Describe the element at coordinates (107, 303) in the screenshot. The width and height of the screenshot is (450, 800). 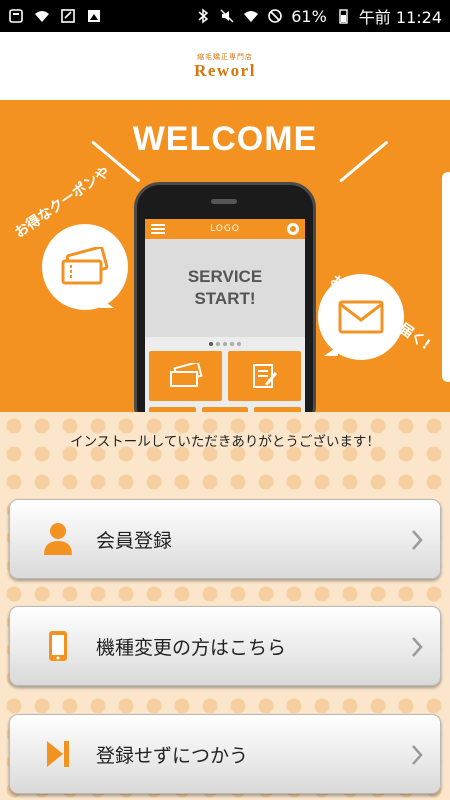
I see `bubble-tail-left` at that location.